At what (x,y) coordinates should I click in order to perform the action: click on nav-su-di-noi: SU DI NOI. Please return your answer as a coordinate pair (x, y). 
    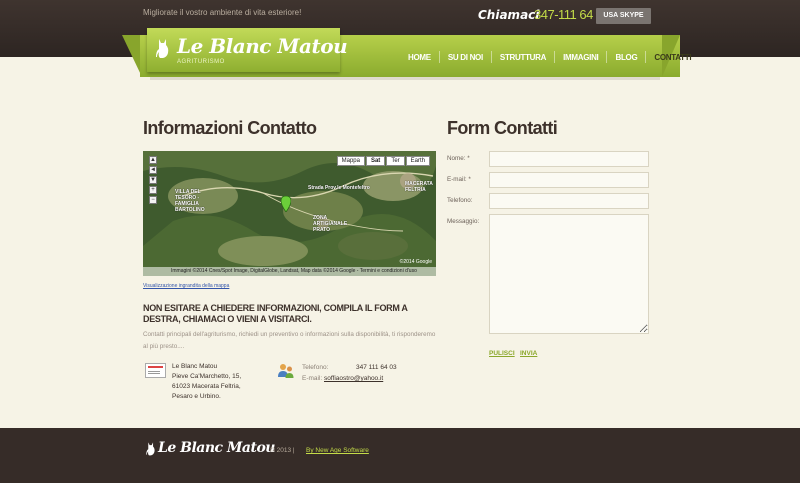
    Looking at the image, I should click on (465, 57).